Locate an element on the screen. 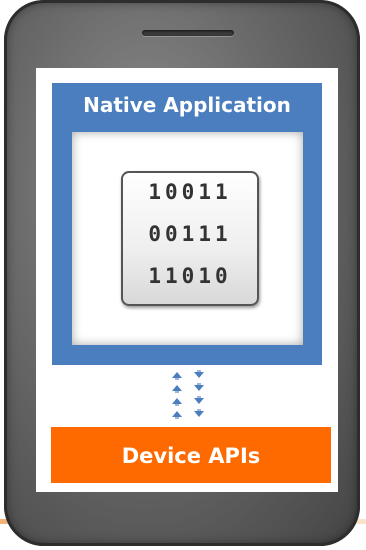 The height and width of the screenshot is (550, 366). binary-row-2: 00111 is located at coordinates (190, 234).